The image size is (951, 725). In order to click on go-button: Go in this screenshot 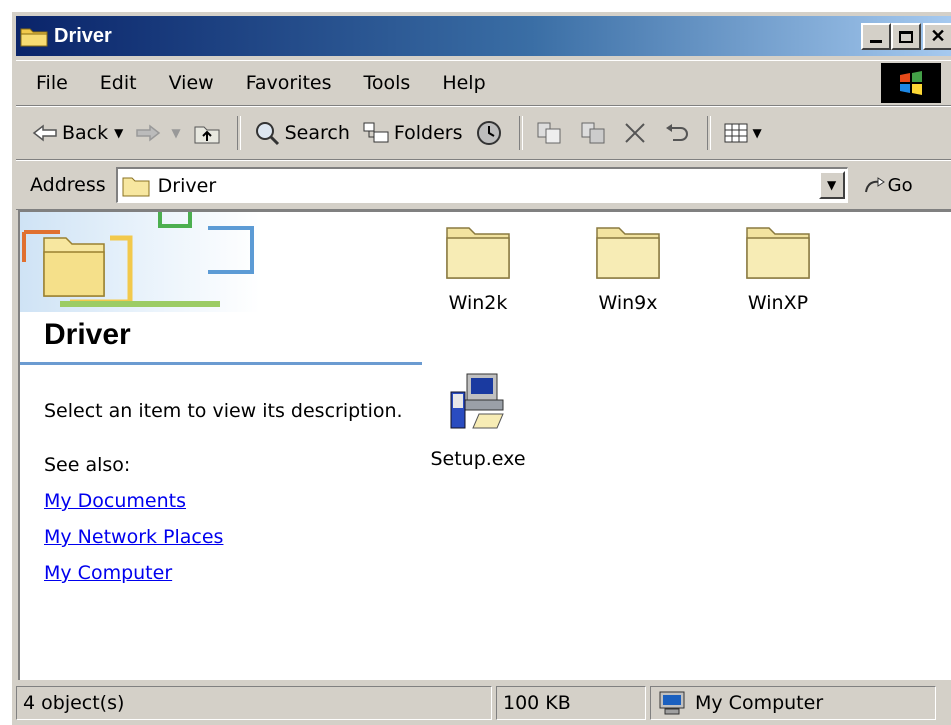, I will do `click(887, 185)`.